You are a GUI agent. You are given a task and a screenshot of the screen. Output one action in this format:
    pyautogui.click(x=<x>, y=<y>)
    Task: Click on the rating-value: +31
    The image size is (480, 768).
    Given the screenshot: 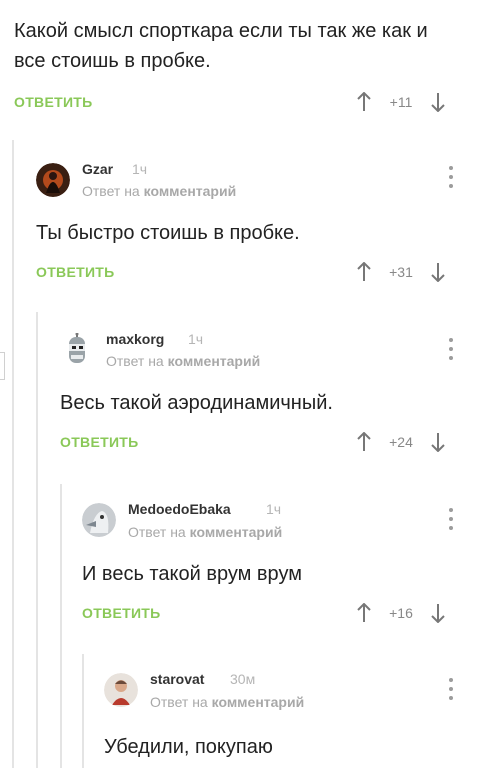 What is the action you would take?
    pyautogui.click(x=401, y=272)
    